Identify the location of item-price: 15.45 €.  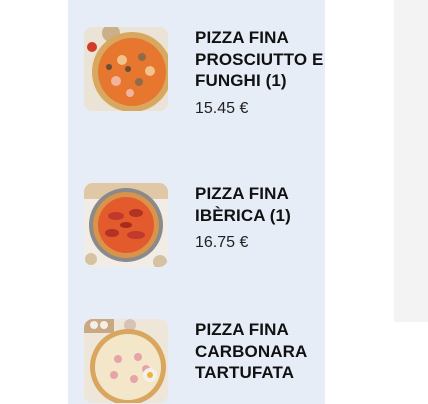
(222, 108).